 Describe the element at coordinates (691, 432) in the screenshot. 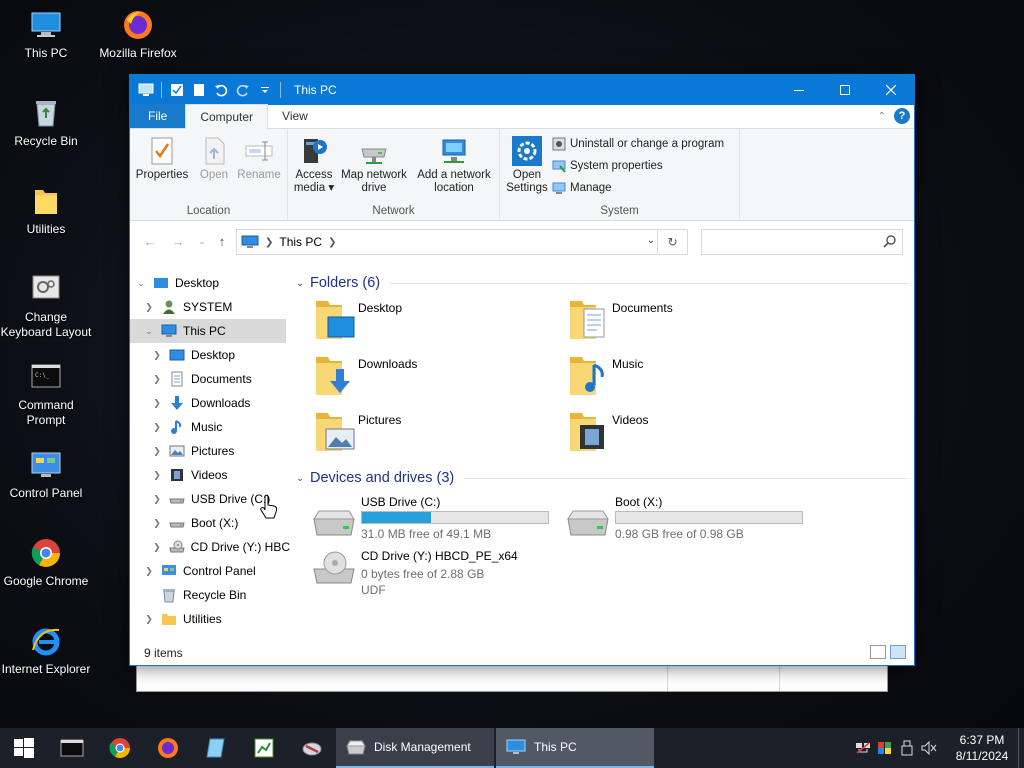

I see `folder-videos: Videos` at that location.